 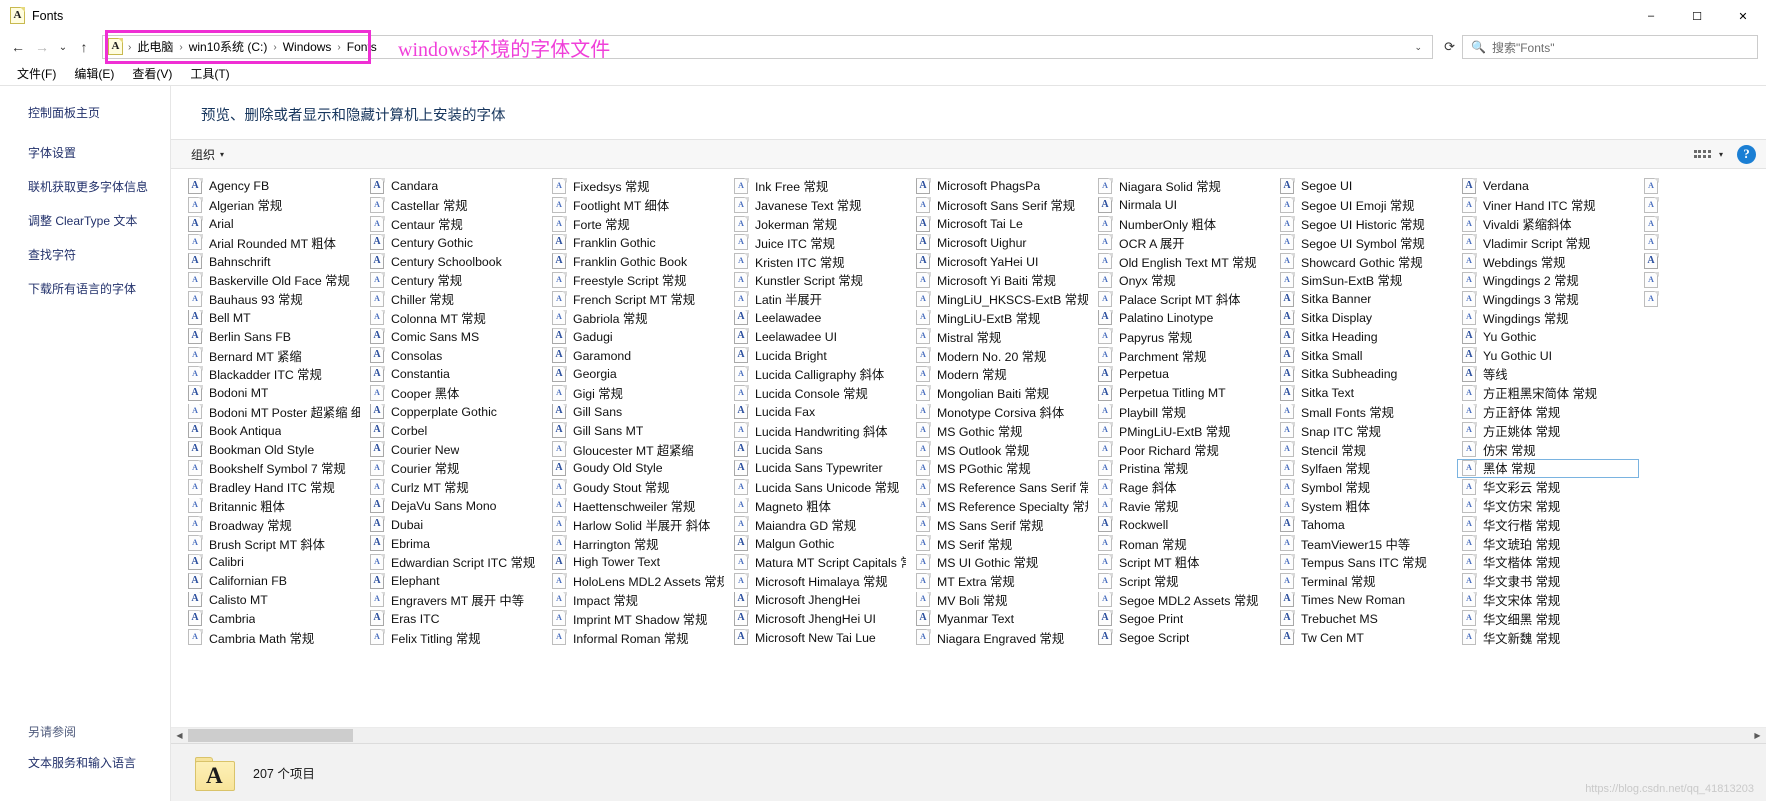 I want to click on font-item: A Lucida Sans, so click(x=820, y=449).